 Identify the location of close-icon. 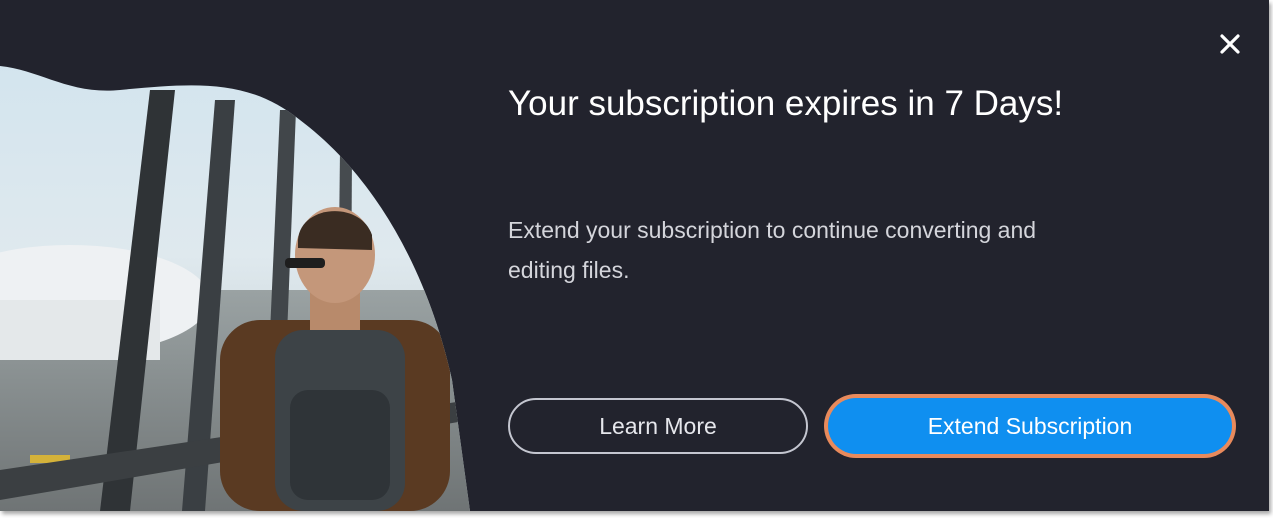
(1230, 44).